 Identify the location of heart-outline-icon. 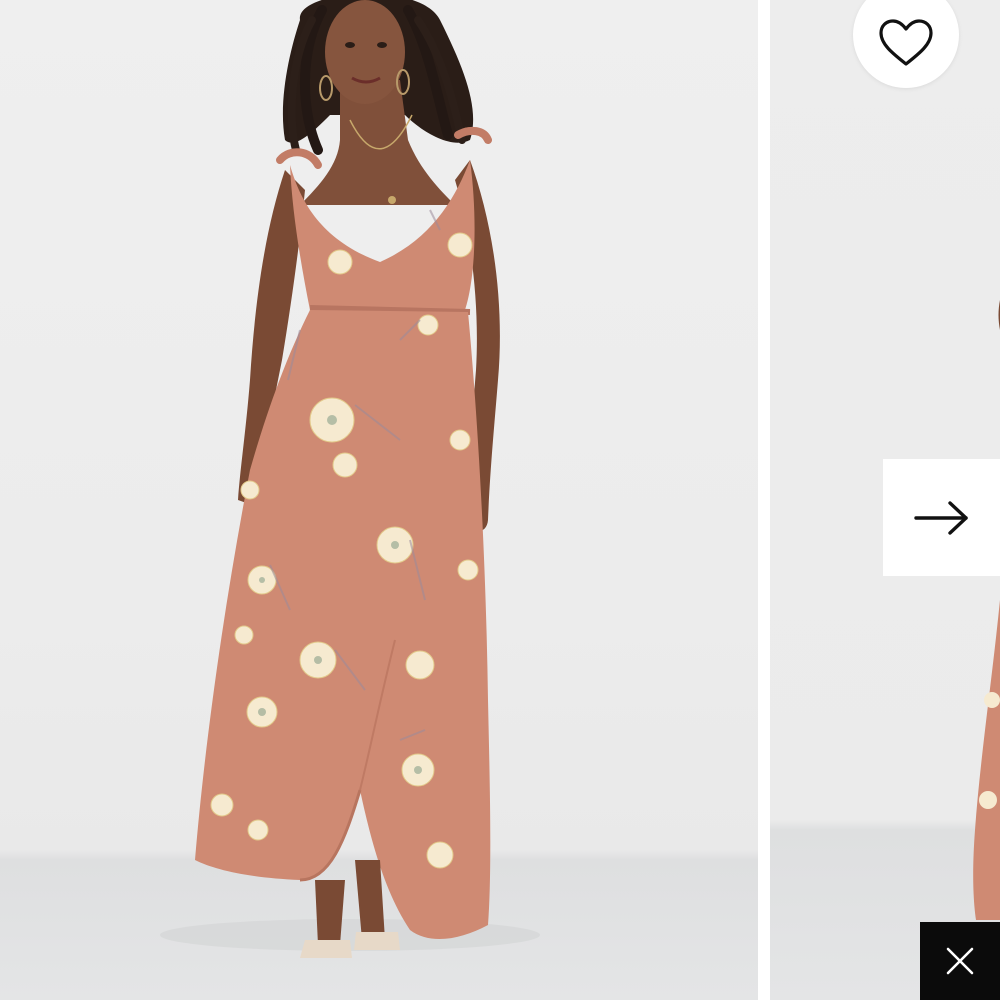
(906, 42).